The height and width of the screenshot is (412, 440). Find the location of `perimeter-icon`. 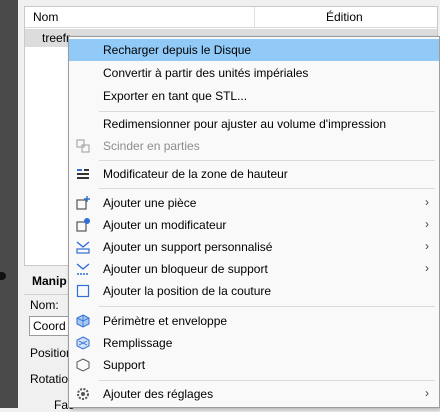

perimeter-icon is located at coordinates (83, 321).